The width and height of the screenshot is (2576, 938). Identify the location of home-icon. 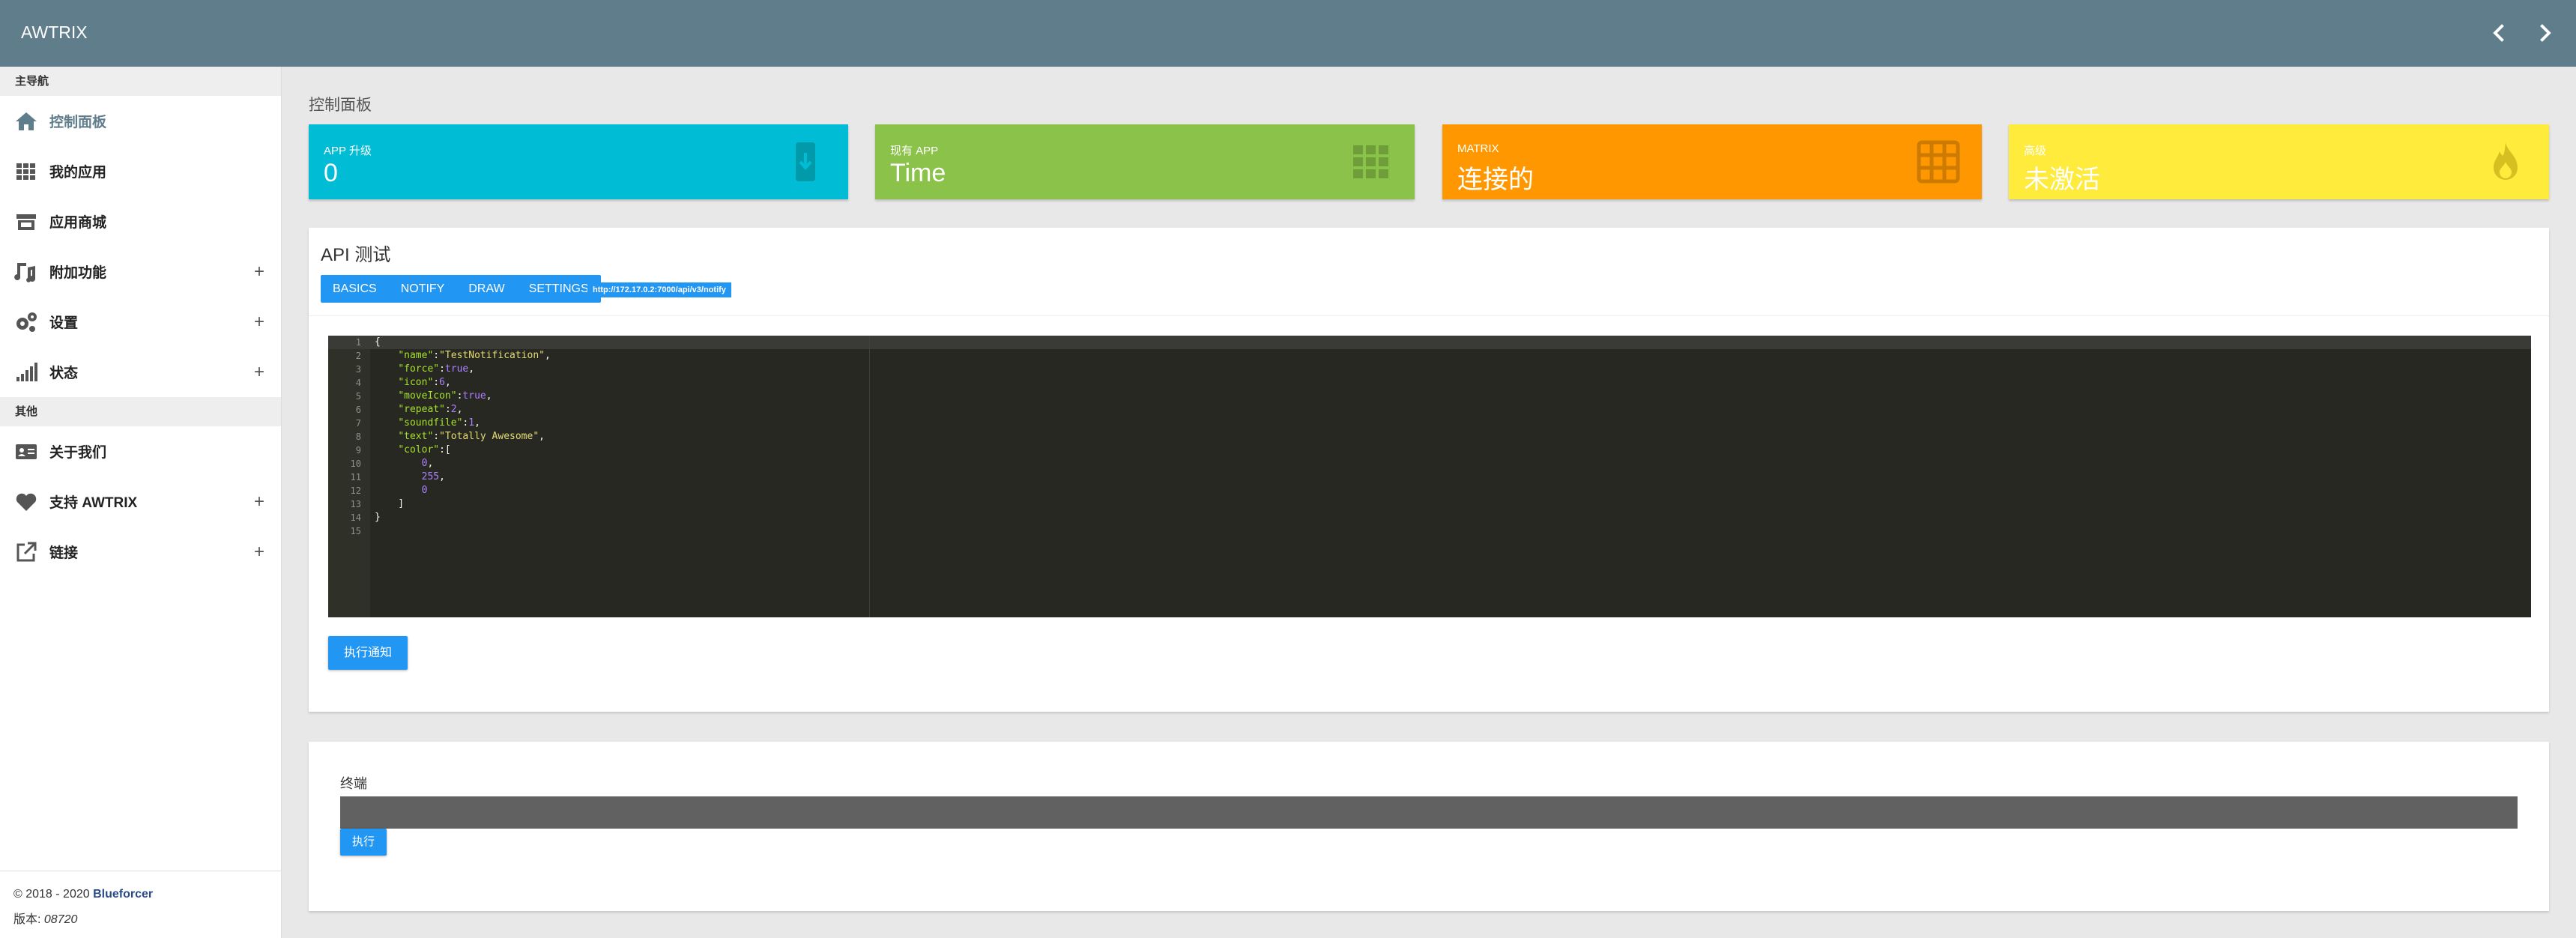
(26, 121).